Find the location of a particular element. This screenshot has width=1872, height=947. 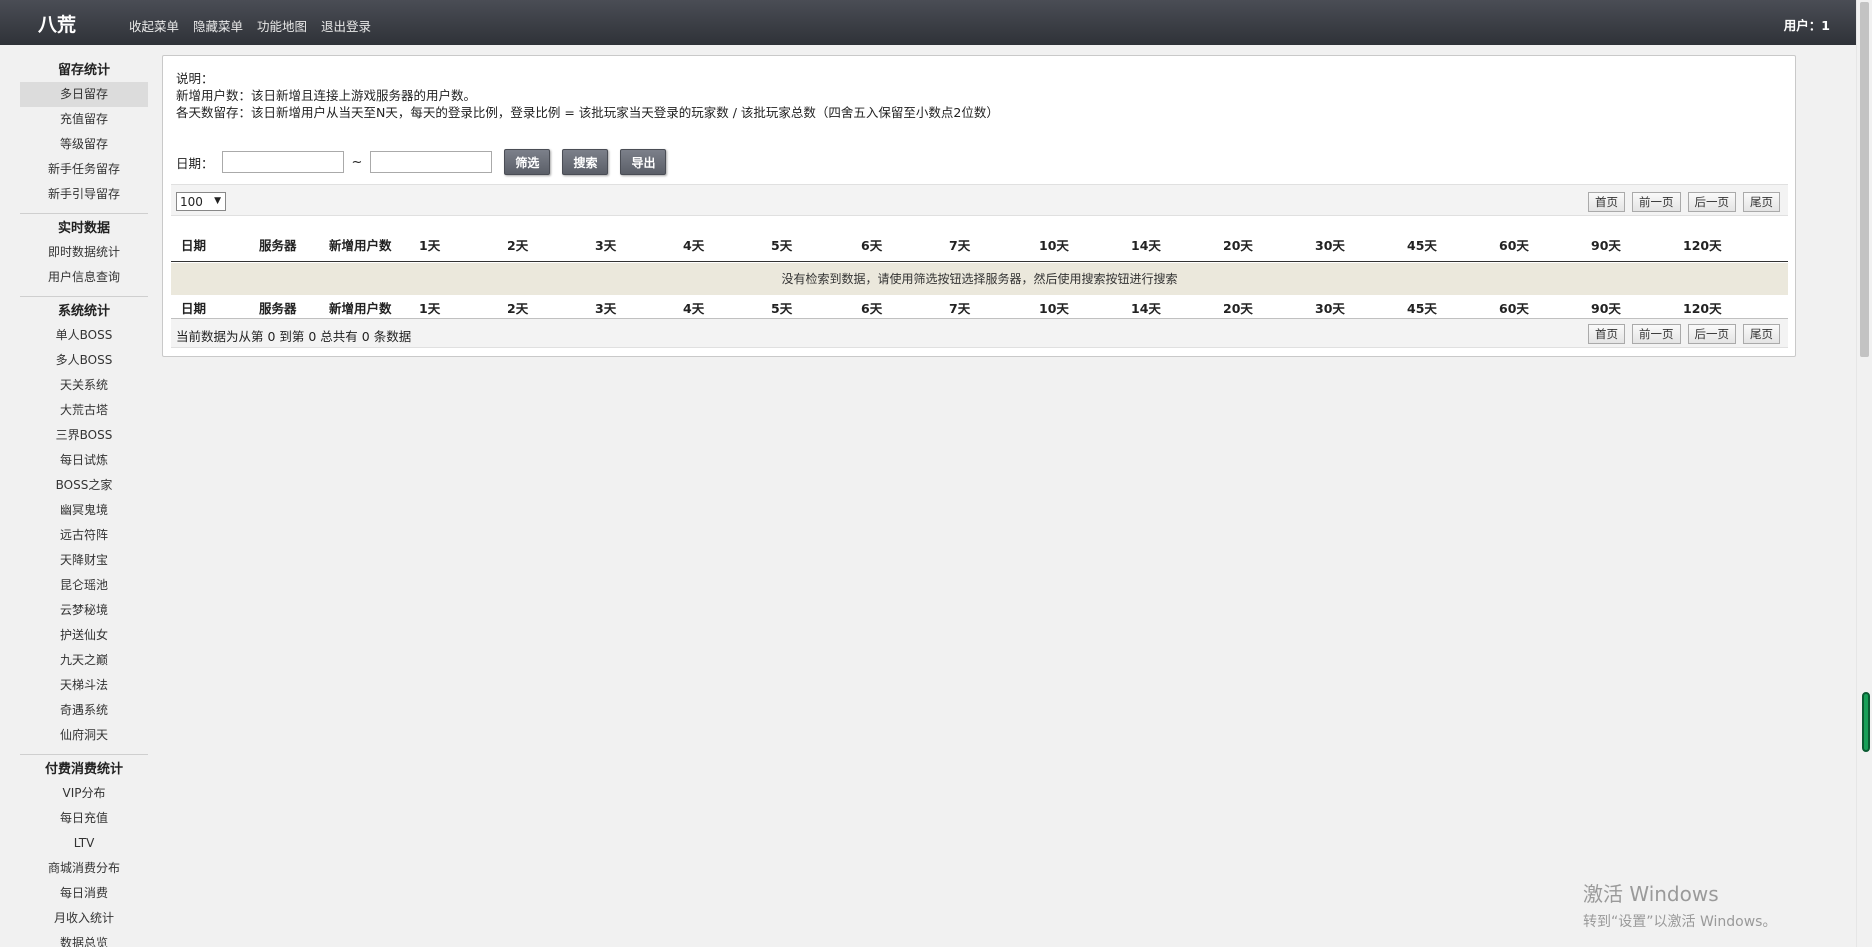

logout-link: 退出登录 is located at coordinates (346, 25).